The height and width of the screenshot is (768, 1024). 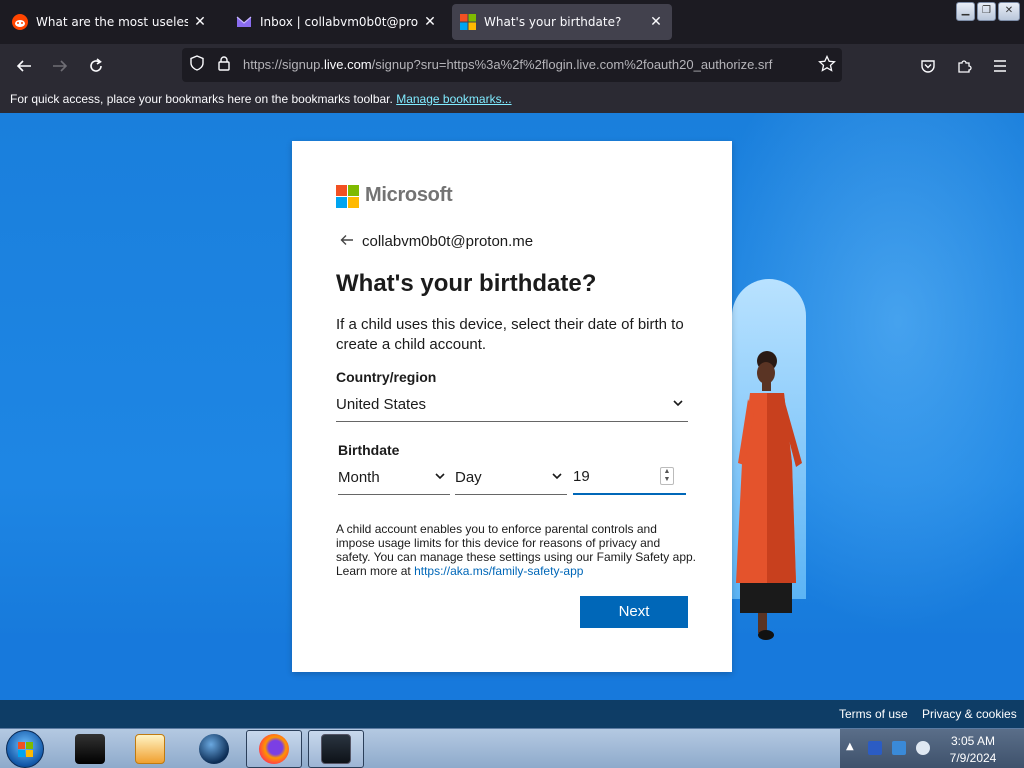 I want to click on hamburger-menu-icon, so click(x=1000, y=66).